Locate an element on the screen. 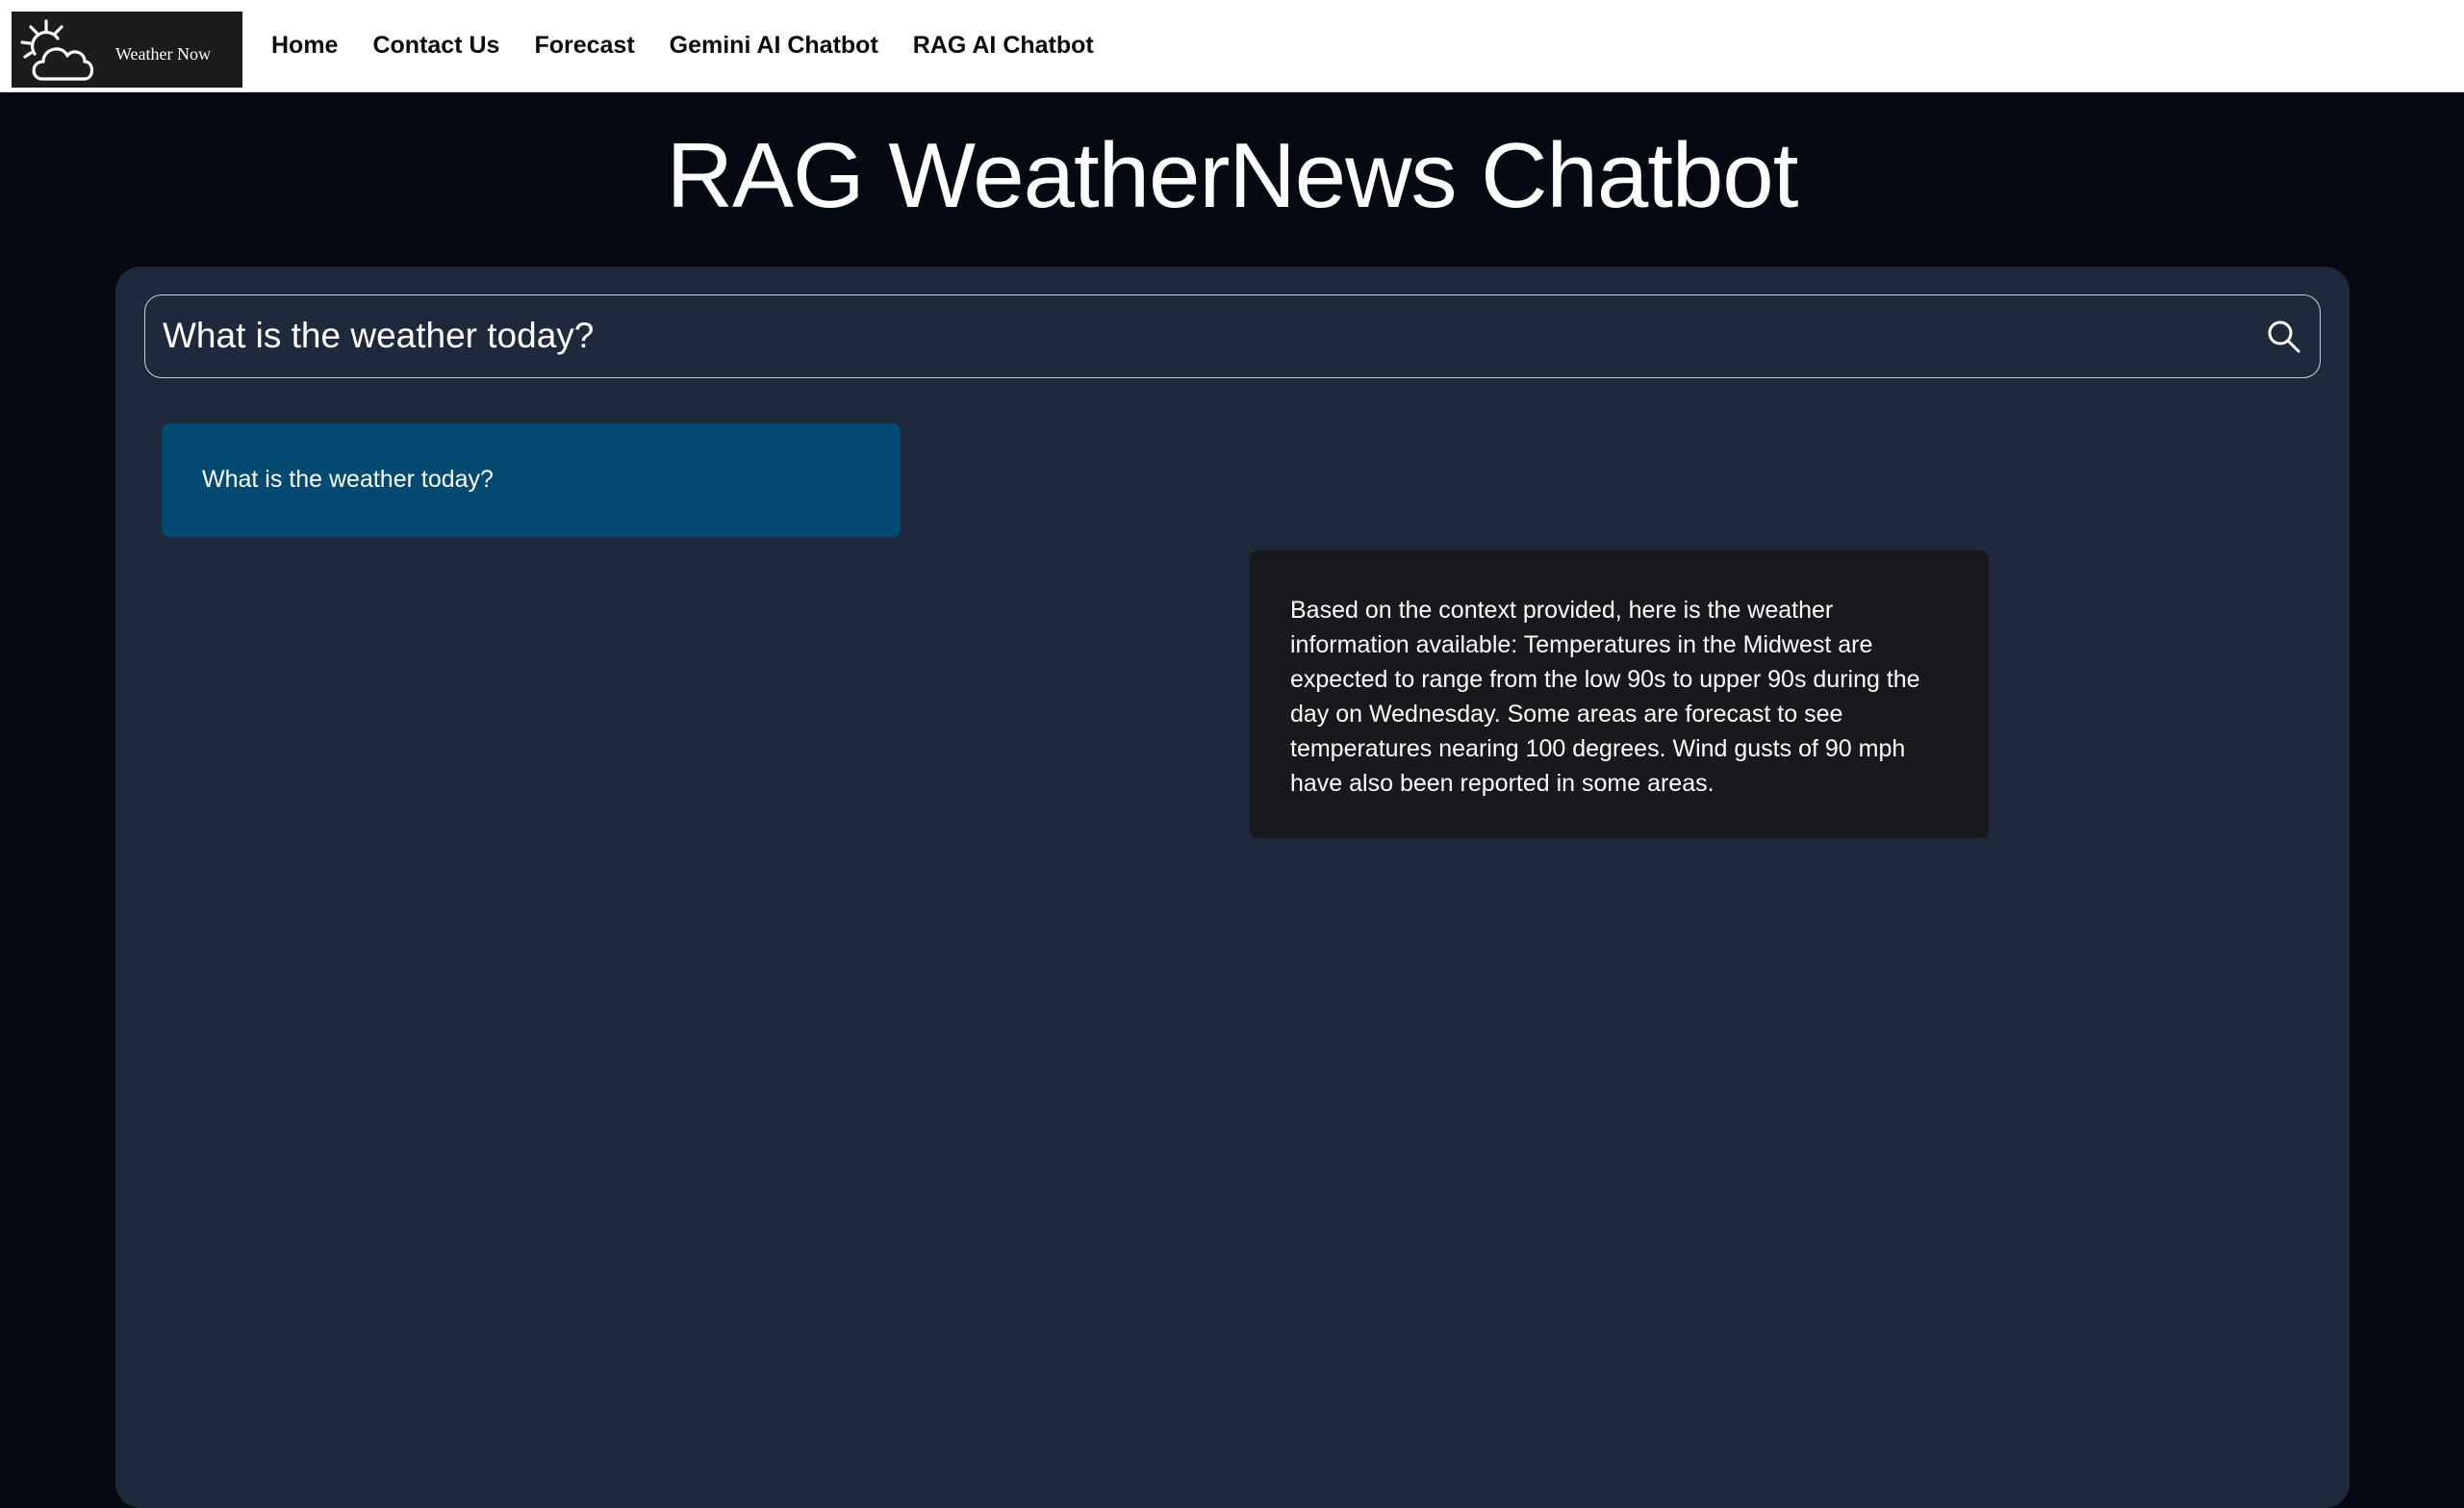 The width and height of the screenshot is (2464, 1508). nav-link-rag-ai-chatbot: RAG AI Chatbot is located at coordinates (1003, 46).